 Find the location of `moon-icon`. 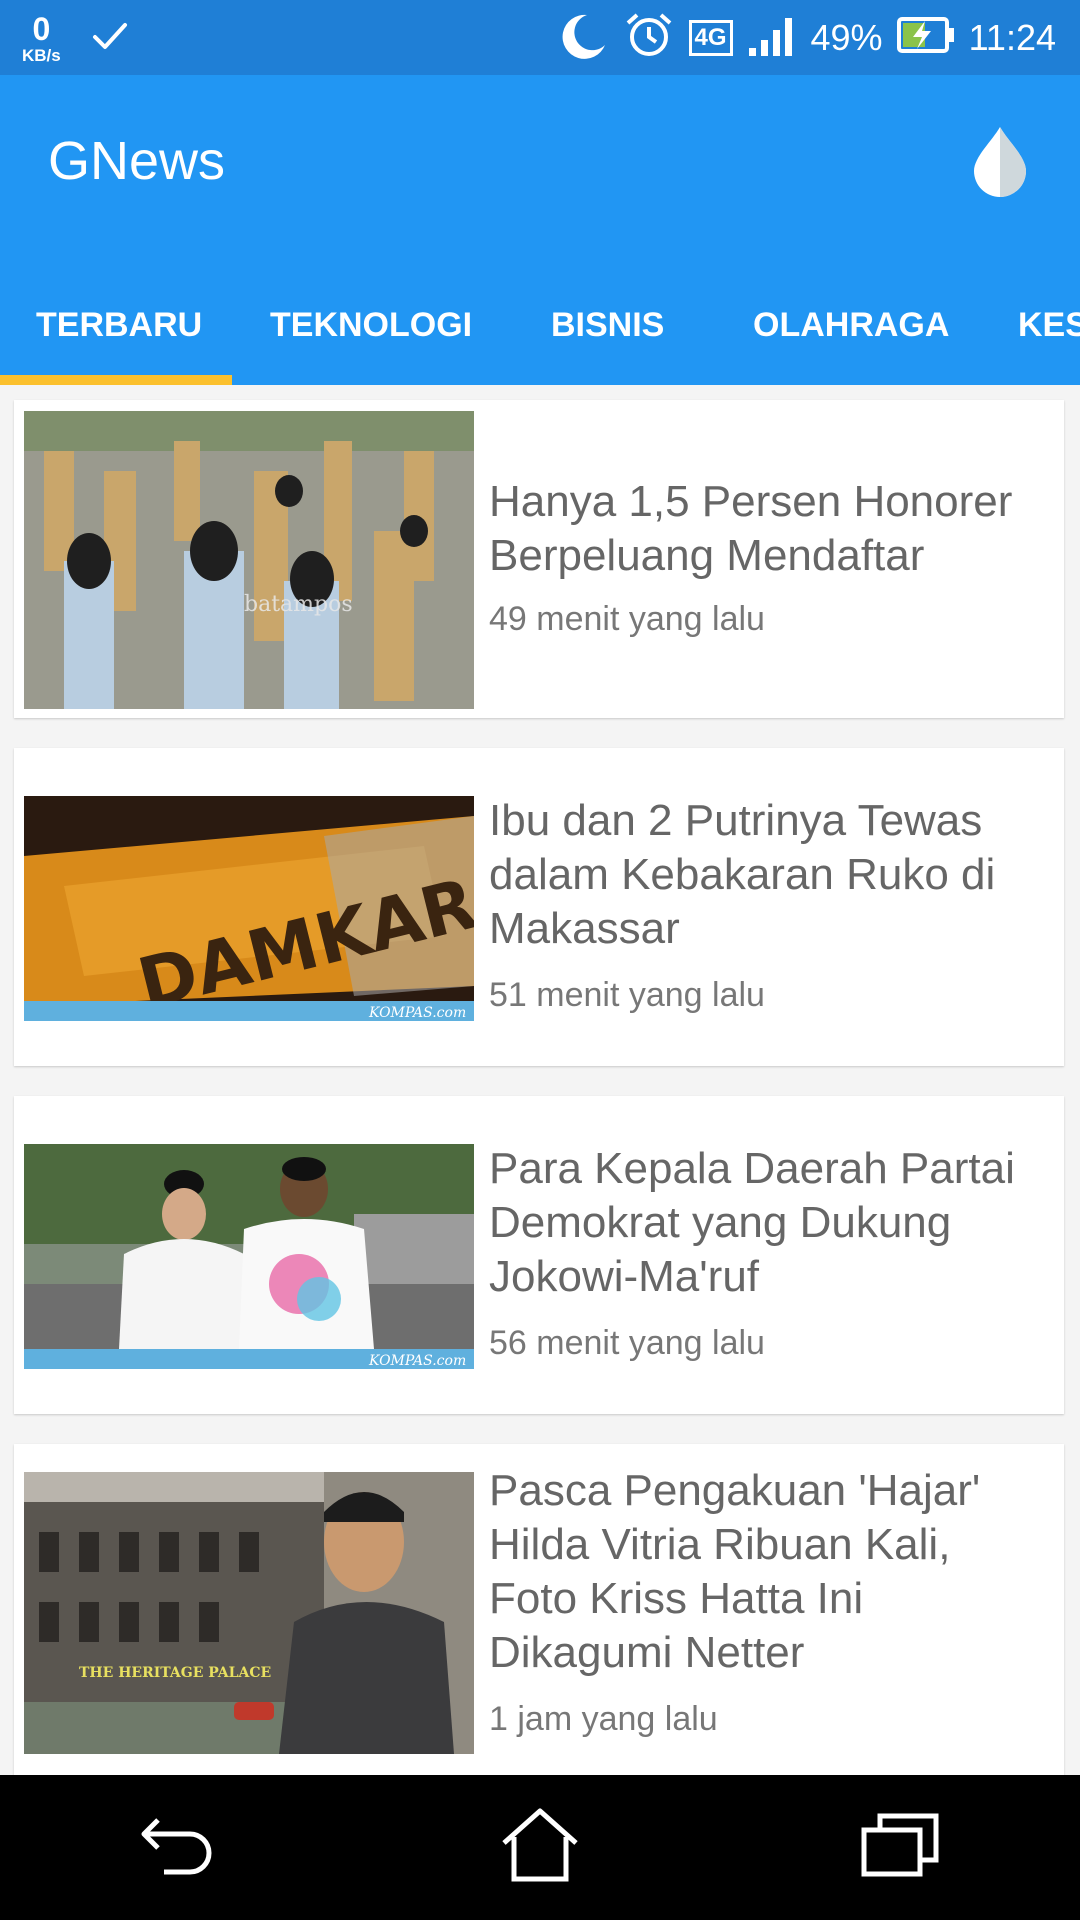

moon-icon is located at coordinates (583, 37).